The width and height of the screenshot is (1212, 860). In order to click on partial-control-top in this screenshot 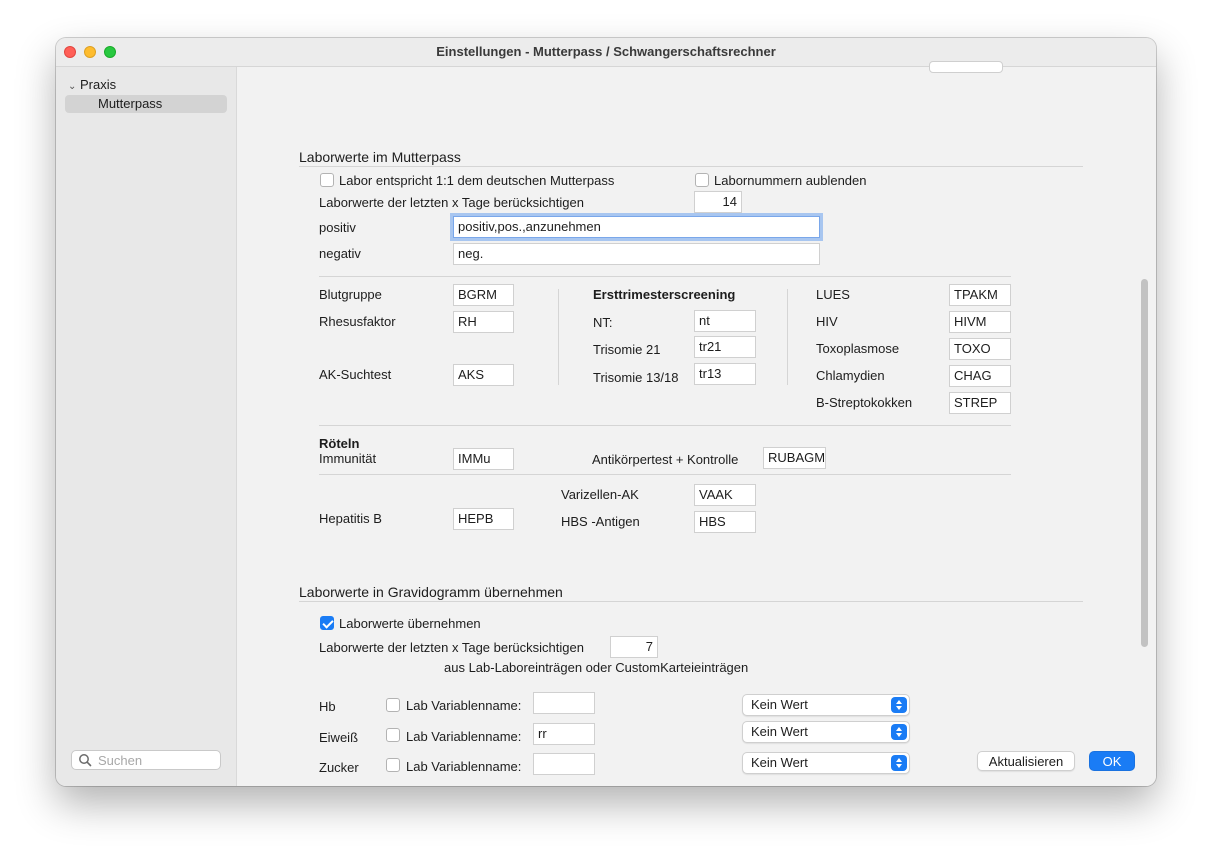, I will do `click(966, 67)`.